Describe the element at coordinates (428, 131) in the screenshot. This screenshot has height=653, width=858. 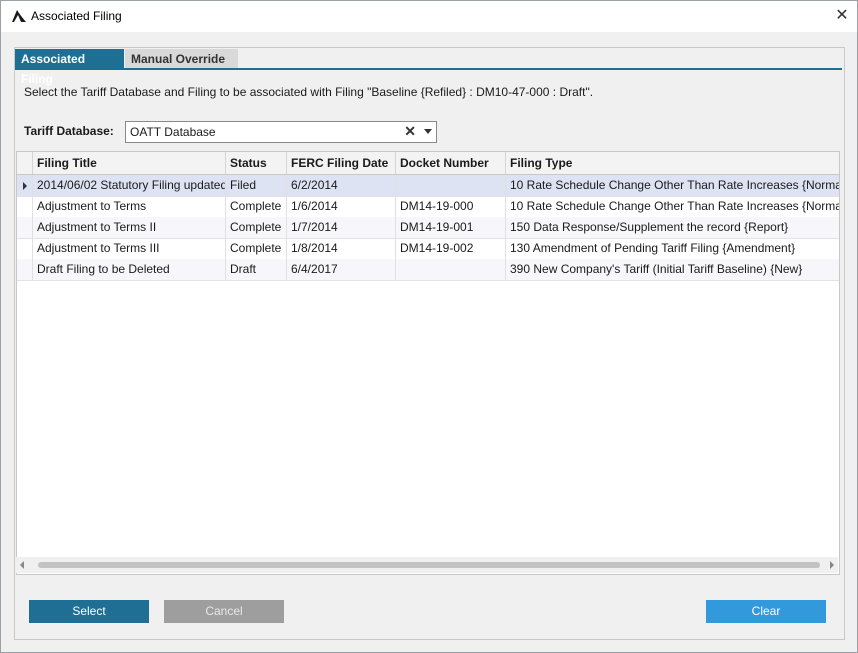
I see `chevron-down-icon` at that location.